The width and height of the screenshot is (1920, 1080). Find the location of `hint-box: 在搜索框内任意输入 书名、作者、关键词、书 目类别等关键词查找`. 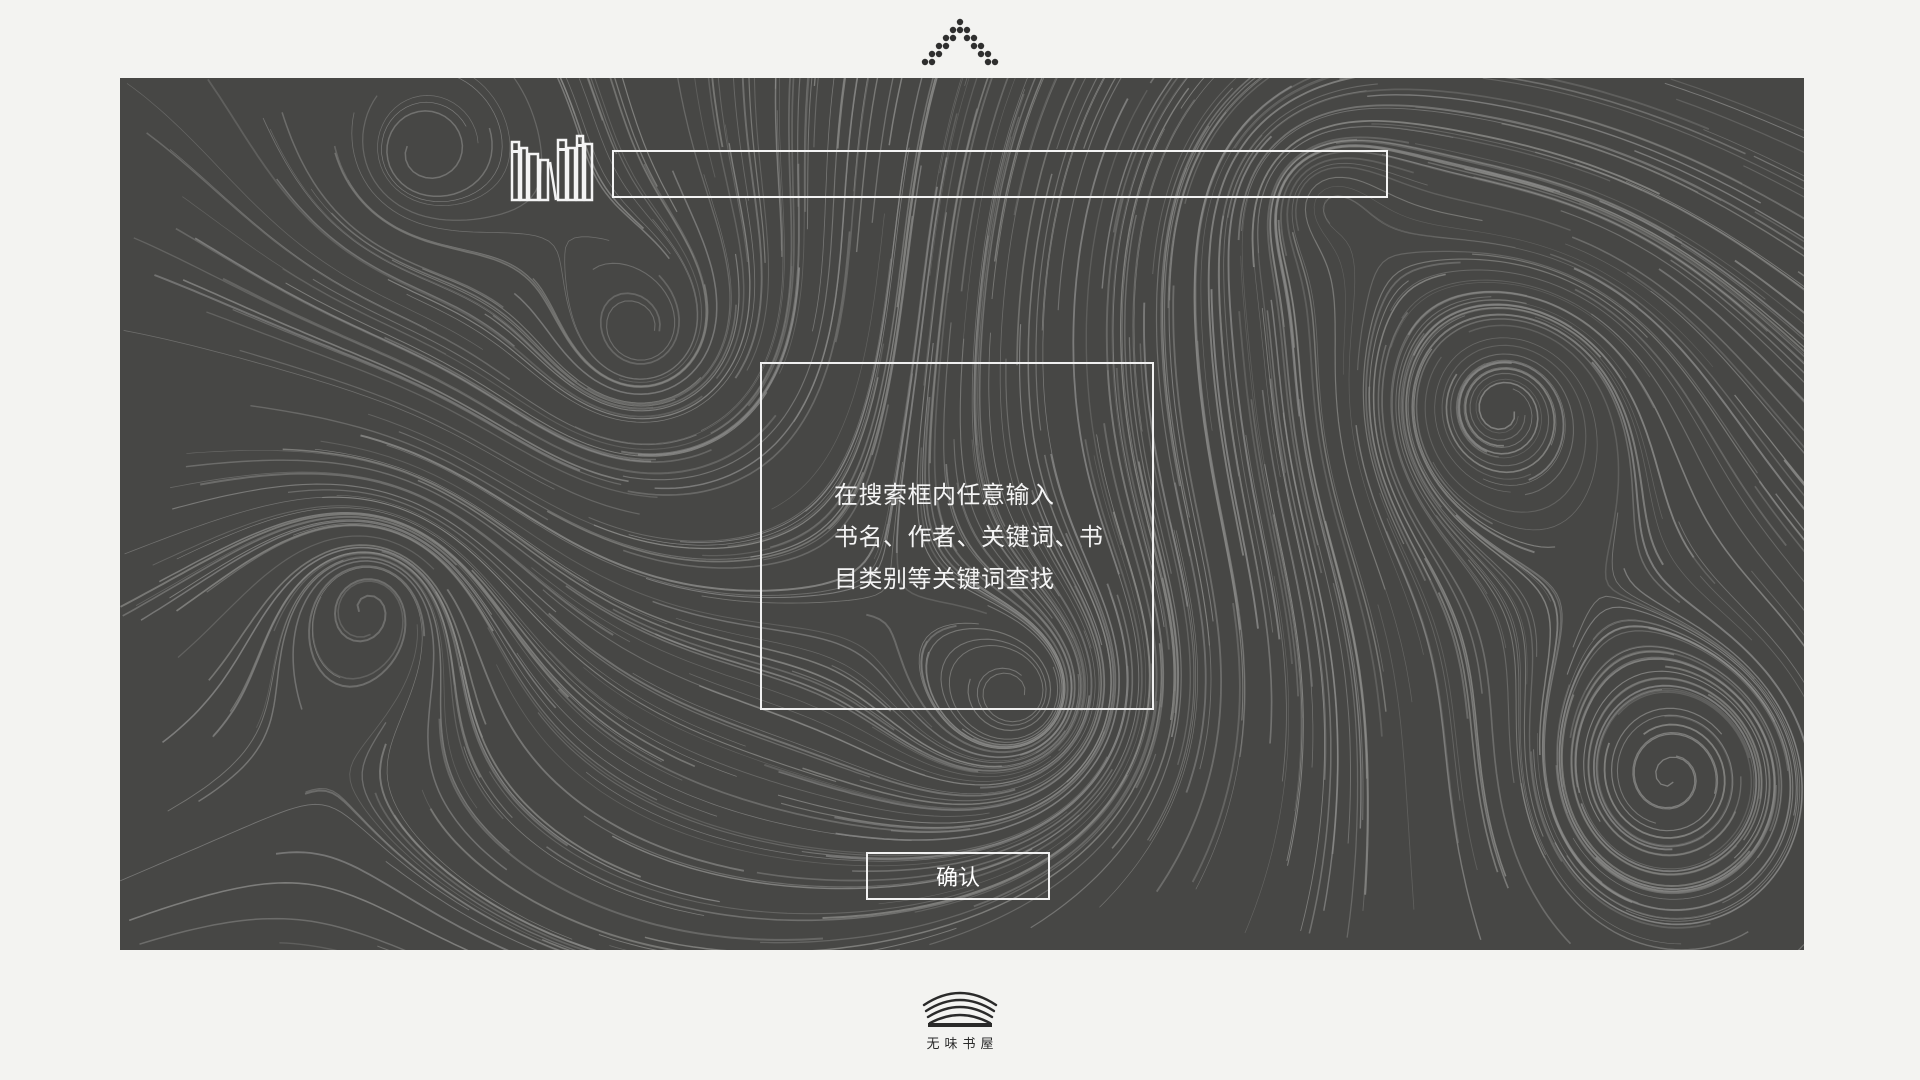

hint-box: 在搜索框内任意输入 书名、作者、关键词、书 目类别等关键词查找 is located at coordinates (957, 536).